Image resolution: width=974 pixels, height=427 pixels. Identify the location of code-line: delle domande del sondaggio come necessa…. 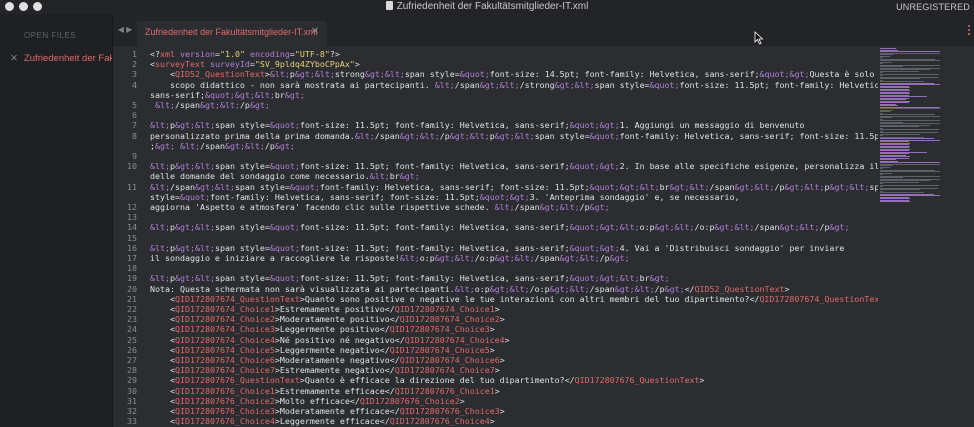
(495, 176).